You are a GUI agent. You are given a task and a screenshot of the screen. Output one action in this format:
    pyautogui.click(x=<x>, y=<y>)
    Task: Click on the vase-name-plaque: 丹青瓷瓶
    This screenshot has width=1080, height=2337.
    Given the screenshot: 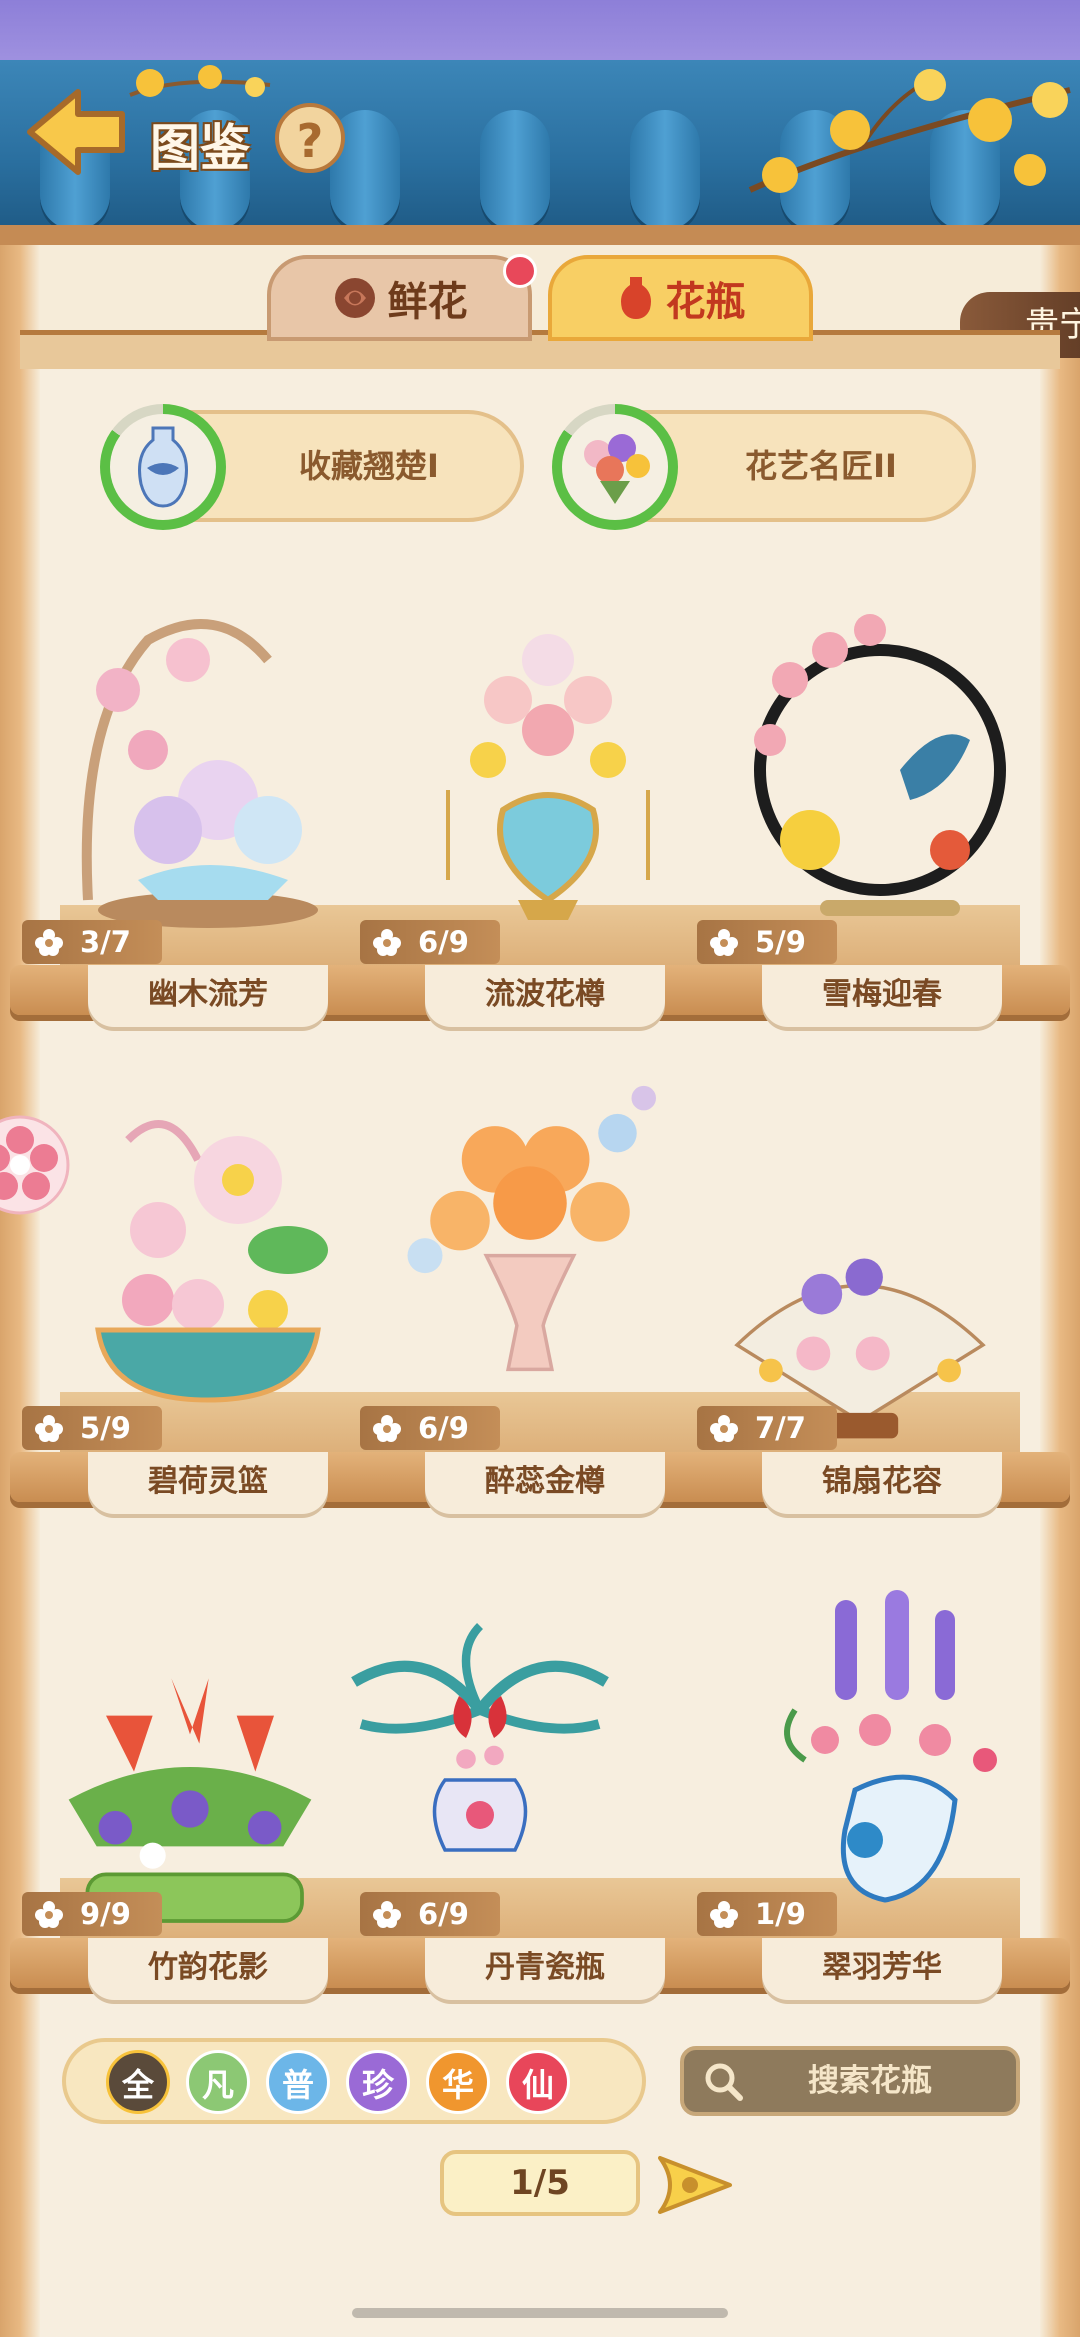 What is the action you would take?
    pyautogui.click(x=545, y=1969)
    